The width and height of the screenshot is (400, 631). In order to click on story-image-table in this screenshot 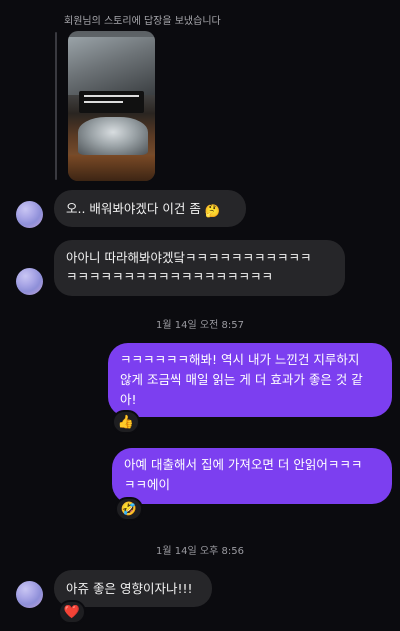, I will do `click(111, 168)`.